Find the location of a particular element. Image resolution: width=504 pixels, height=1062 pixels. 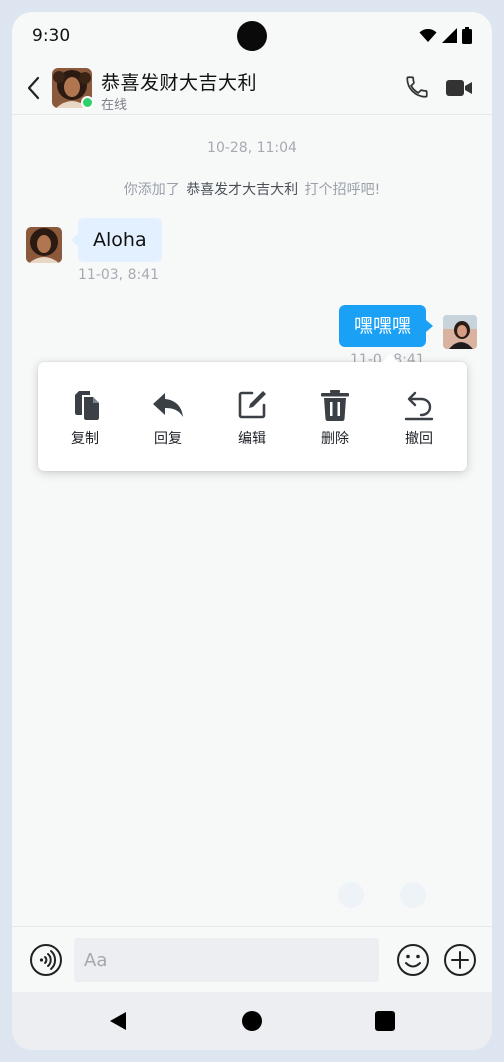

menu-item-edit: 编辑 is located at coordinates (252, 418).